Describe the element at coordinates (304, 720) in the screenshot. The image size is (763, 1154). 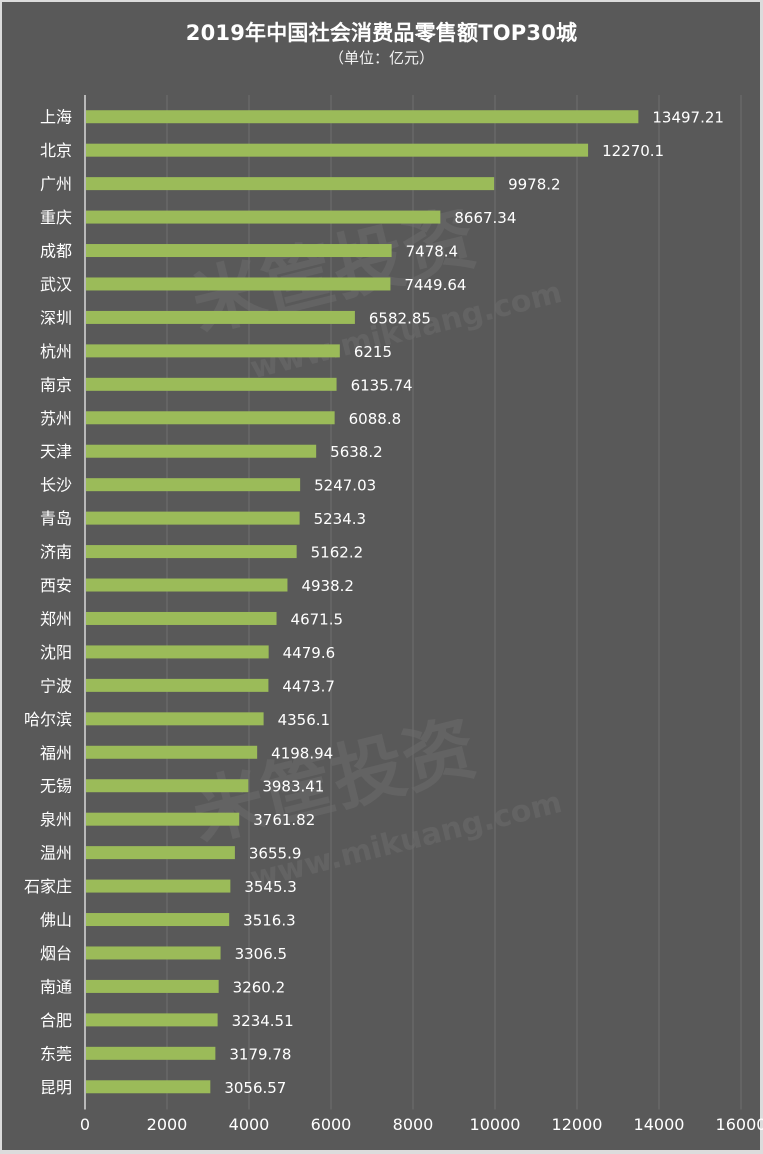
I see `value-label: 4356.1` at that location.